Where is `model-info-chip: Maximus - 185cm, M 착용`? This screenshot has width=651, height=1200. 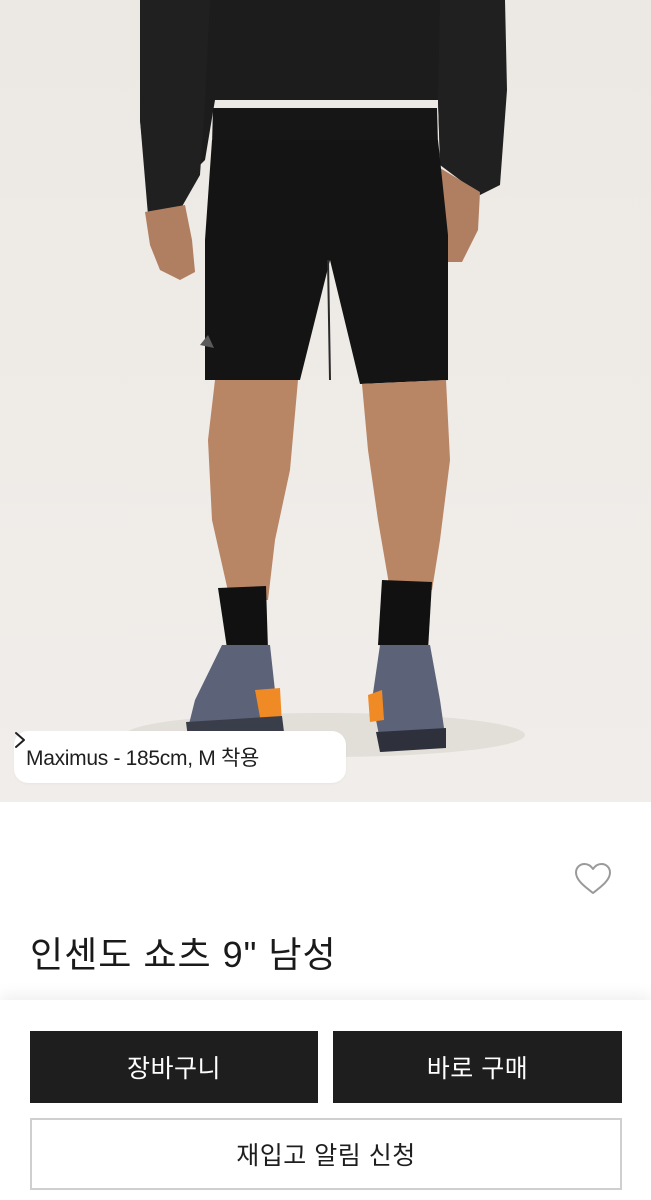
model-info-chip: Maximus - 185cm, M 착용 is located at coordinates (180, 757).